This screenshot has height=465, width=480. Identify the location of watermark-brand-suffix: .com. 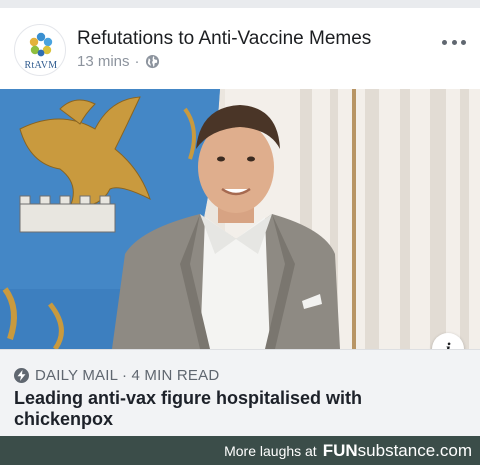
(453, 450).